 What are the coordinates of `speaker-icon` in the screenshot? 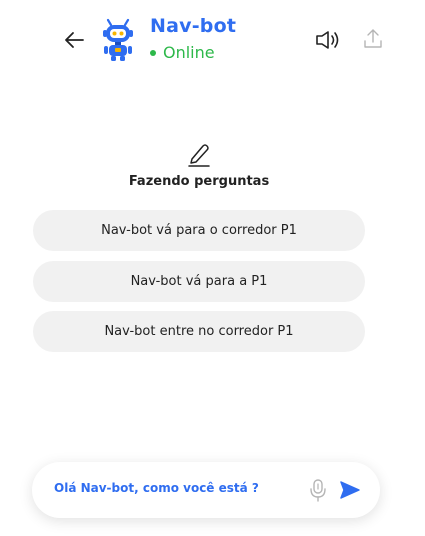 It's located at (327, 40).